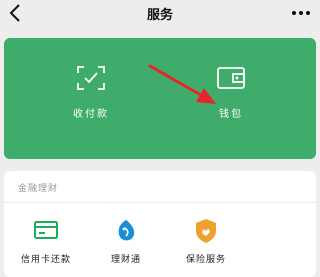  I want to click on wallet-icon, so click(231, 78).